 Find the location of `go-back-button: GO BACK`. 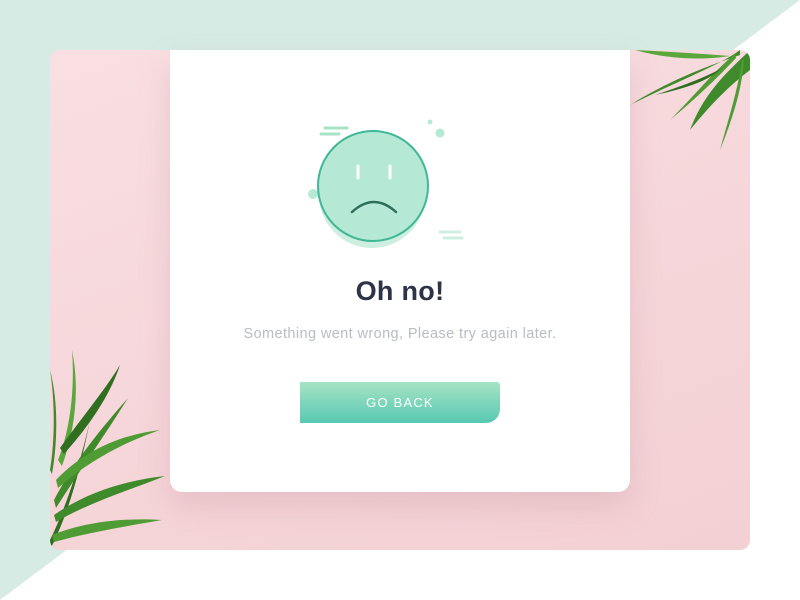

go-back-button: GO BACK is located at coordinates (400, 402).